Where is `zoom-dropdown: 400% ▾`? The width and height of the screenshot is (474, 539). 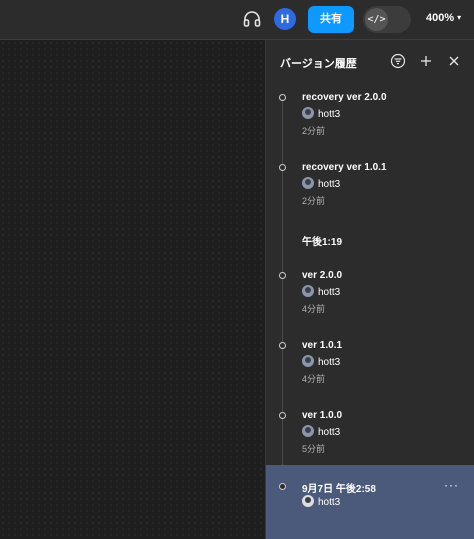
zoom-dropdown: 400% ▾ is located at coordinates (443, 18).